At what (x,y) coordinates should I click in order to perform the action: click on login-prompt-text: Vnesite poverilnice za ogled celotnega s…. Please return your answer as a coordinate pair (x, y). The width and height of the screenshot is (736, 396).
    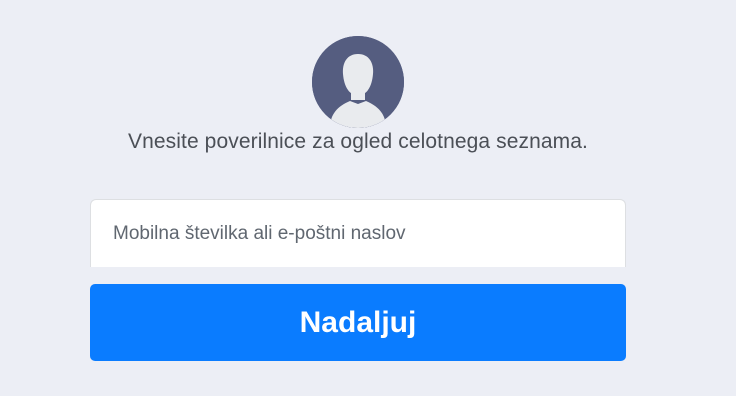
    Looking at the image, I should click on (358, 141).